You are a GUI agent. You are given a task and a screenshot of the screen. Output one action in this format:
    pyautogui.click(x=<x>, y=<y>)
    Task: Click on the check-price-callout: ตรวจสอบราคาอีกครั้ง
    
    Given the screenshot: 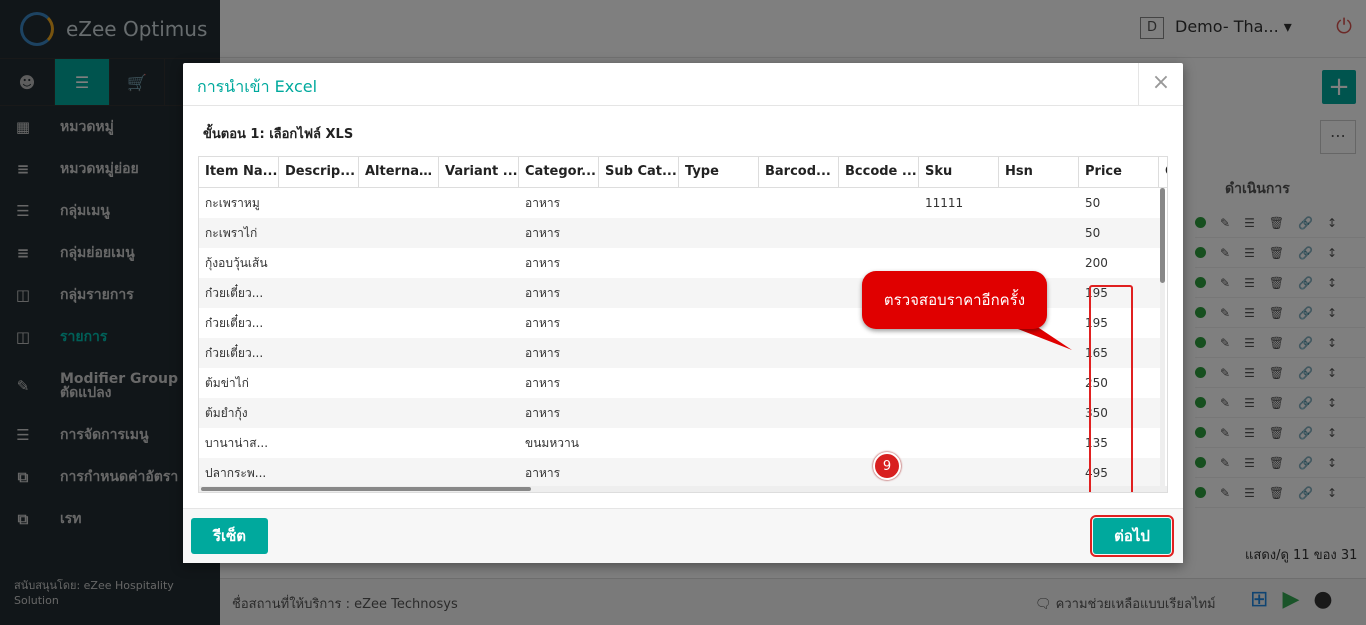 What is the action you would take?
    pyautogui.click(x=954, y=300)
    